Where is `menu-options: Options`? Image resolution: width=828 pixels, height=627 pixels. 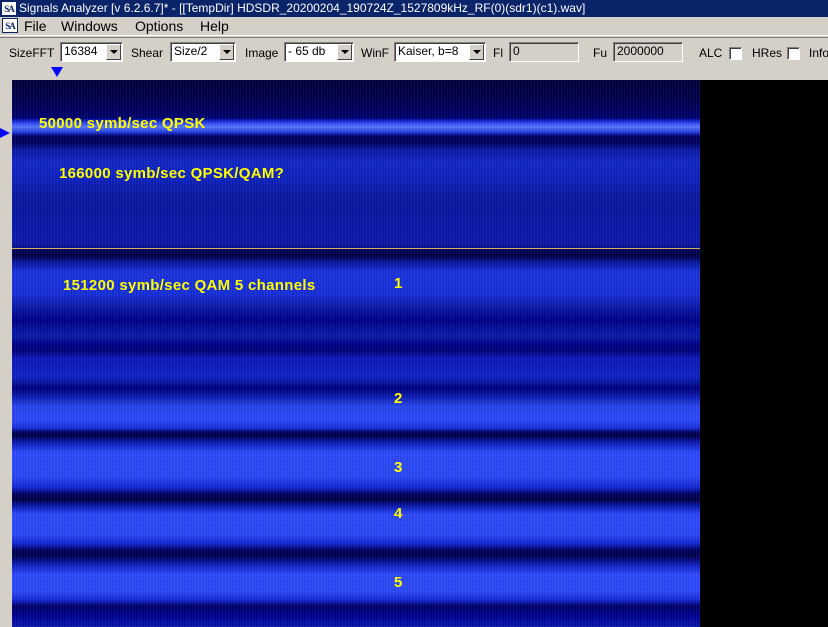 menu-options: Options is located at coordinates (159, 26).